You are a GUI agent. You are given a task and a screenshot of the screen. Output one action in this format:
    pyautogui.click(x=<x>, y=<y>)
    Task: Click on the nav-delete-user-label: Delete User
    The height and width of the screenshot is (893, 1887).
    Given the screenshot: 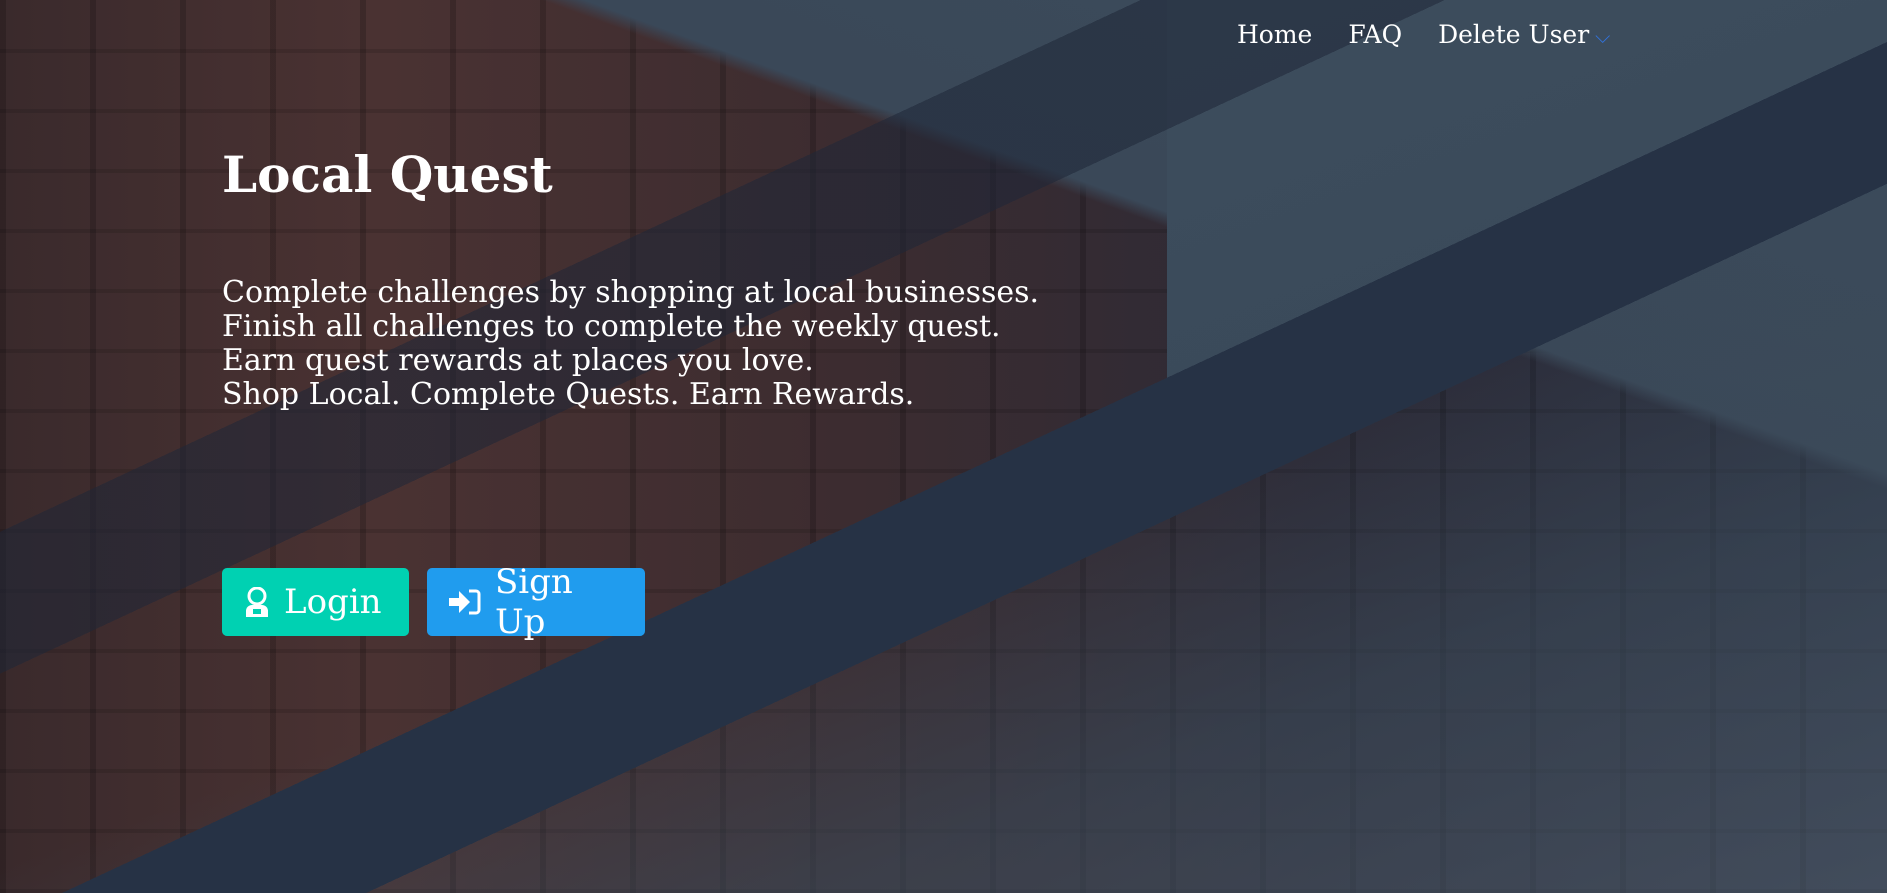 What is the action you would take?
    pyautogui.click(x=1514, y=34)
    